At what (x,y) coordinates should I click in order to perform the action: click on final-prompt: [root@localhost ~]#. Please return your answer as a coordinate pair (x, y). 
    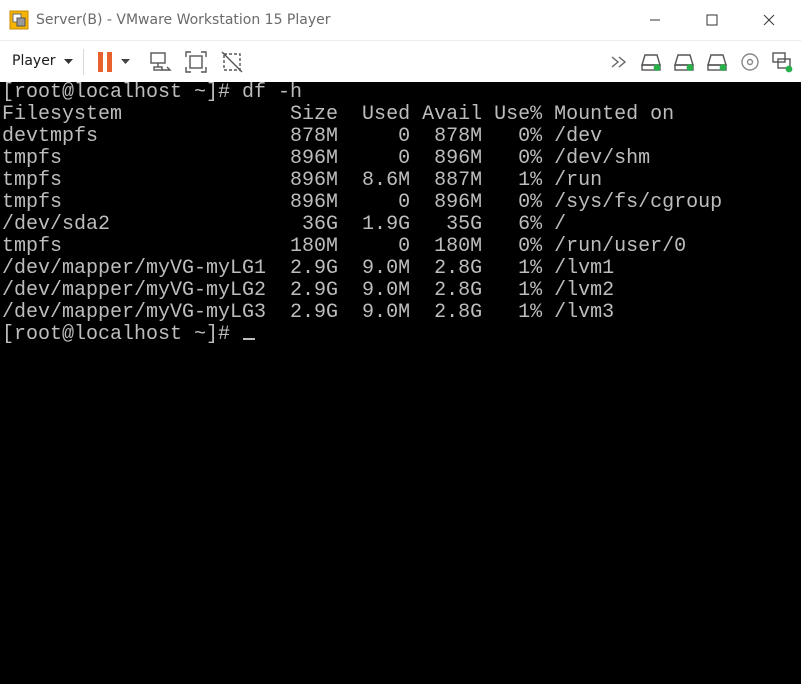
    Looking at the image, I should click on (122, 334).